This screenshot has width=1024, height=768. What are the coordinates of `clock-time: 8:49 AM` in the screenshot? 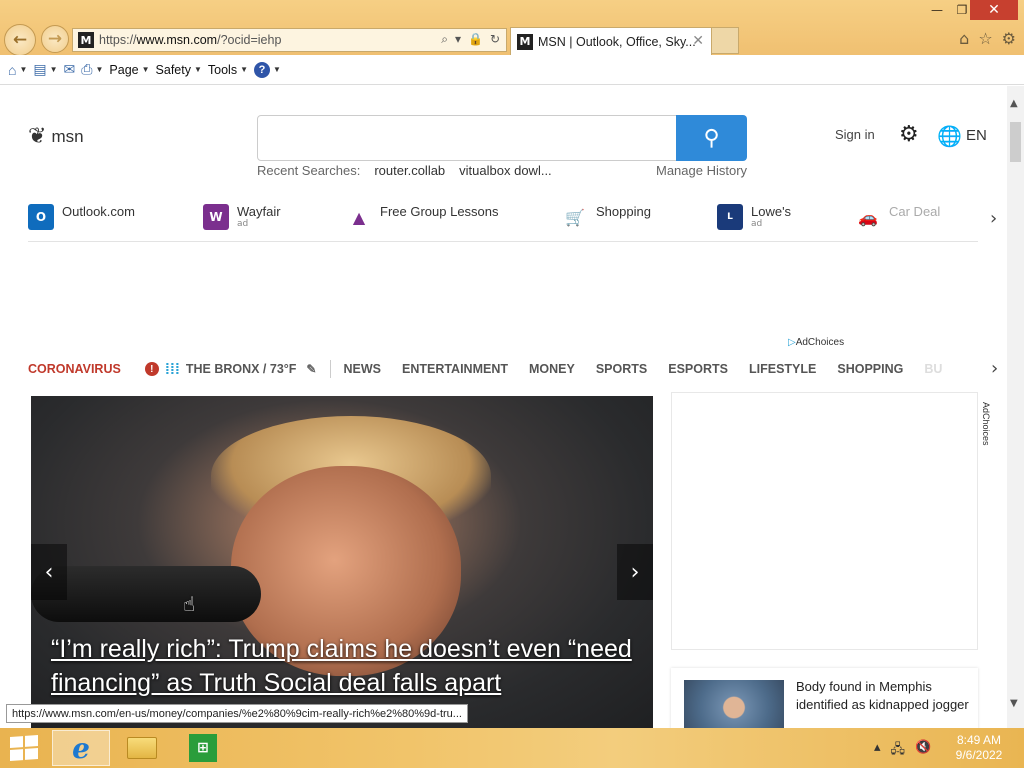 It's located at (979, 740).